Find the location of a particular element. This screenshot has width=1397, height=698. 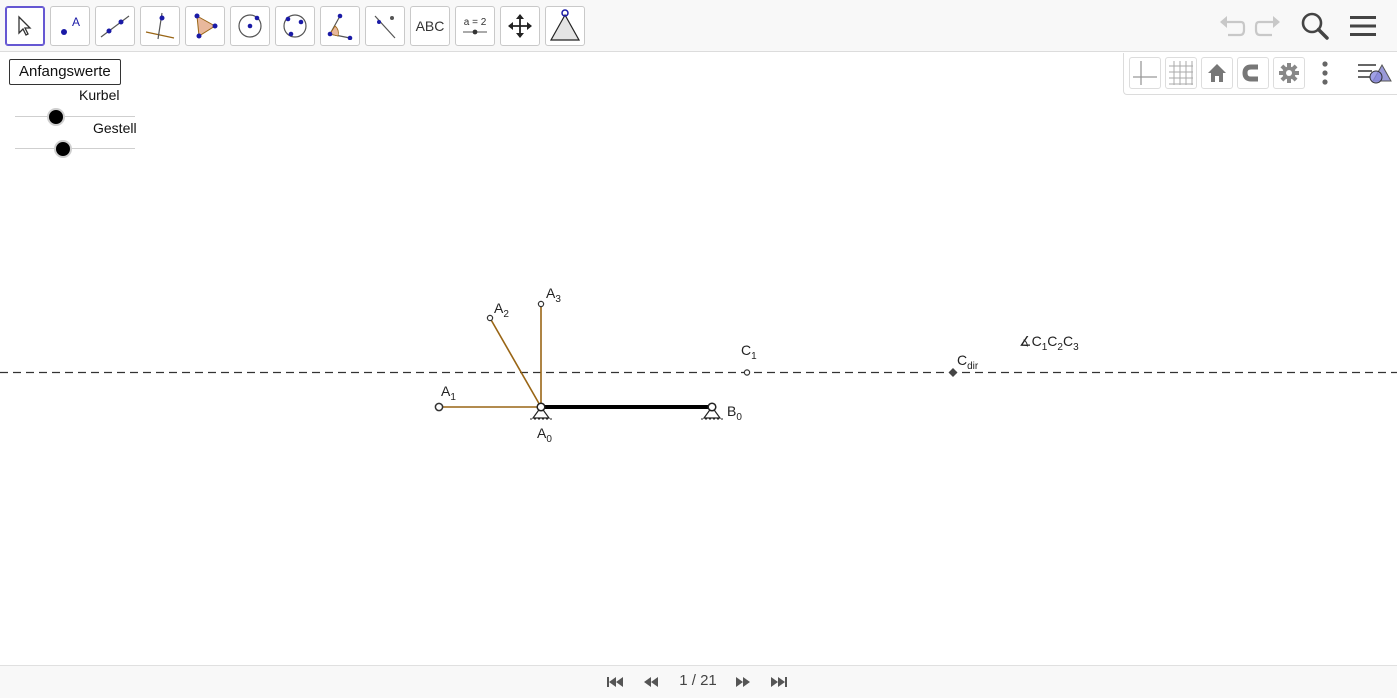

circle-icon is located at coordinates (250, 26).